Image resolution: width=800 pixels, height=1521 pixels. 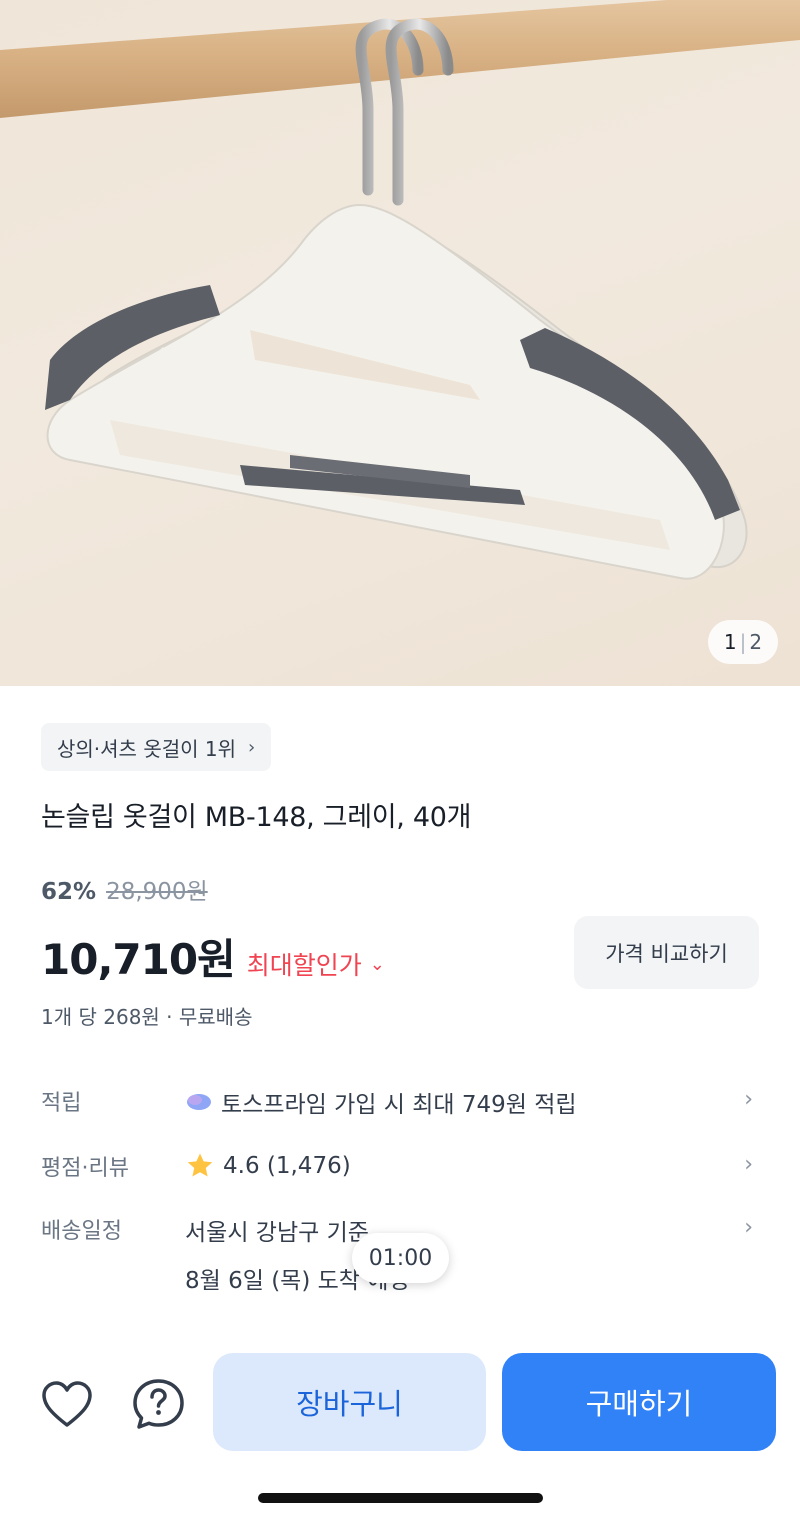 What do you see at coordinates (200, 1165) in the screenshot?
I see `star-icon` at bounding box center [200, 1165].